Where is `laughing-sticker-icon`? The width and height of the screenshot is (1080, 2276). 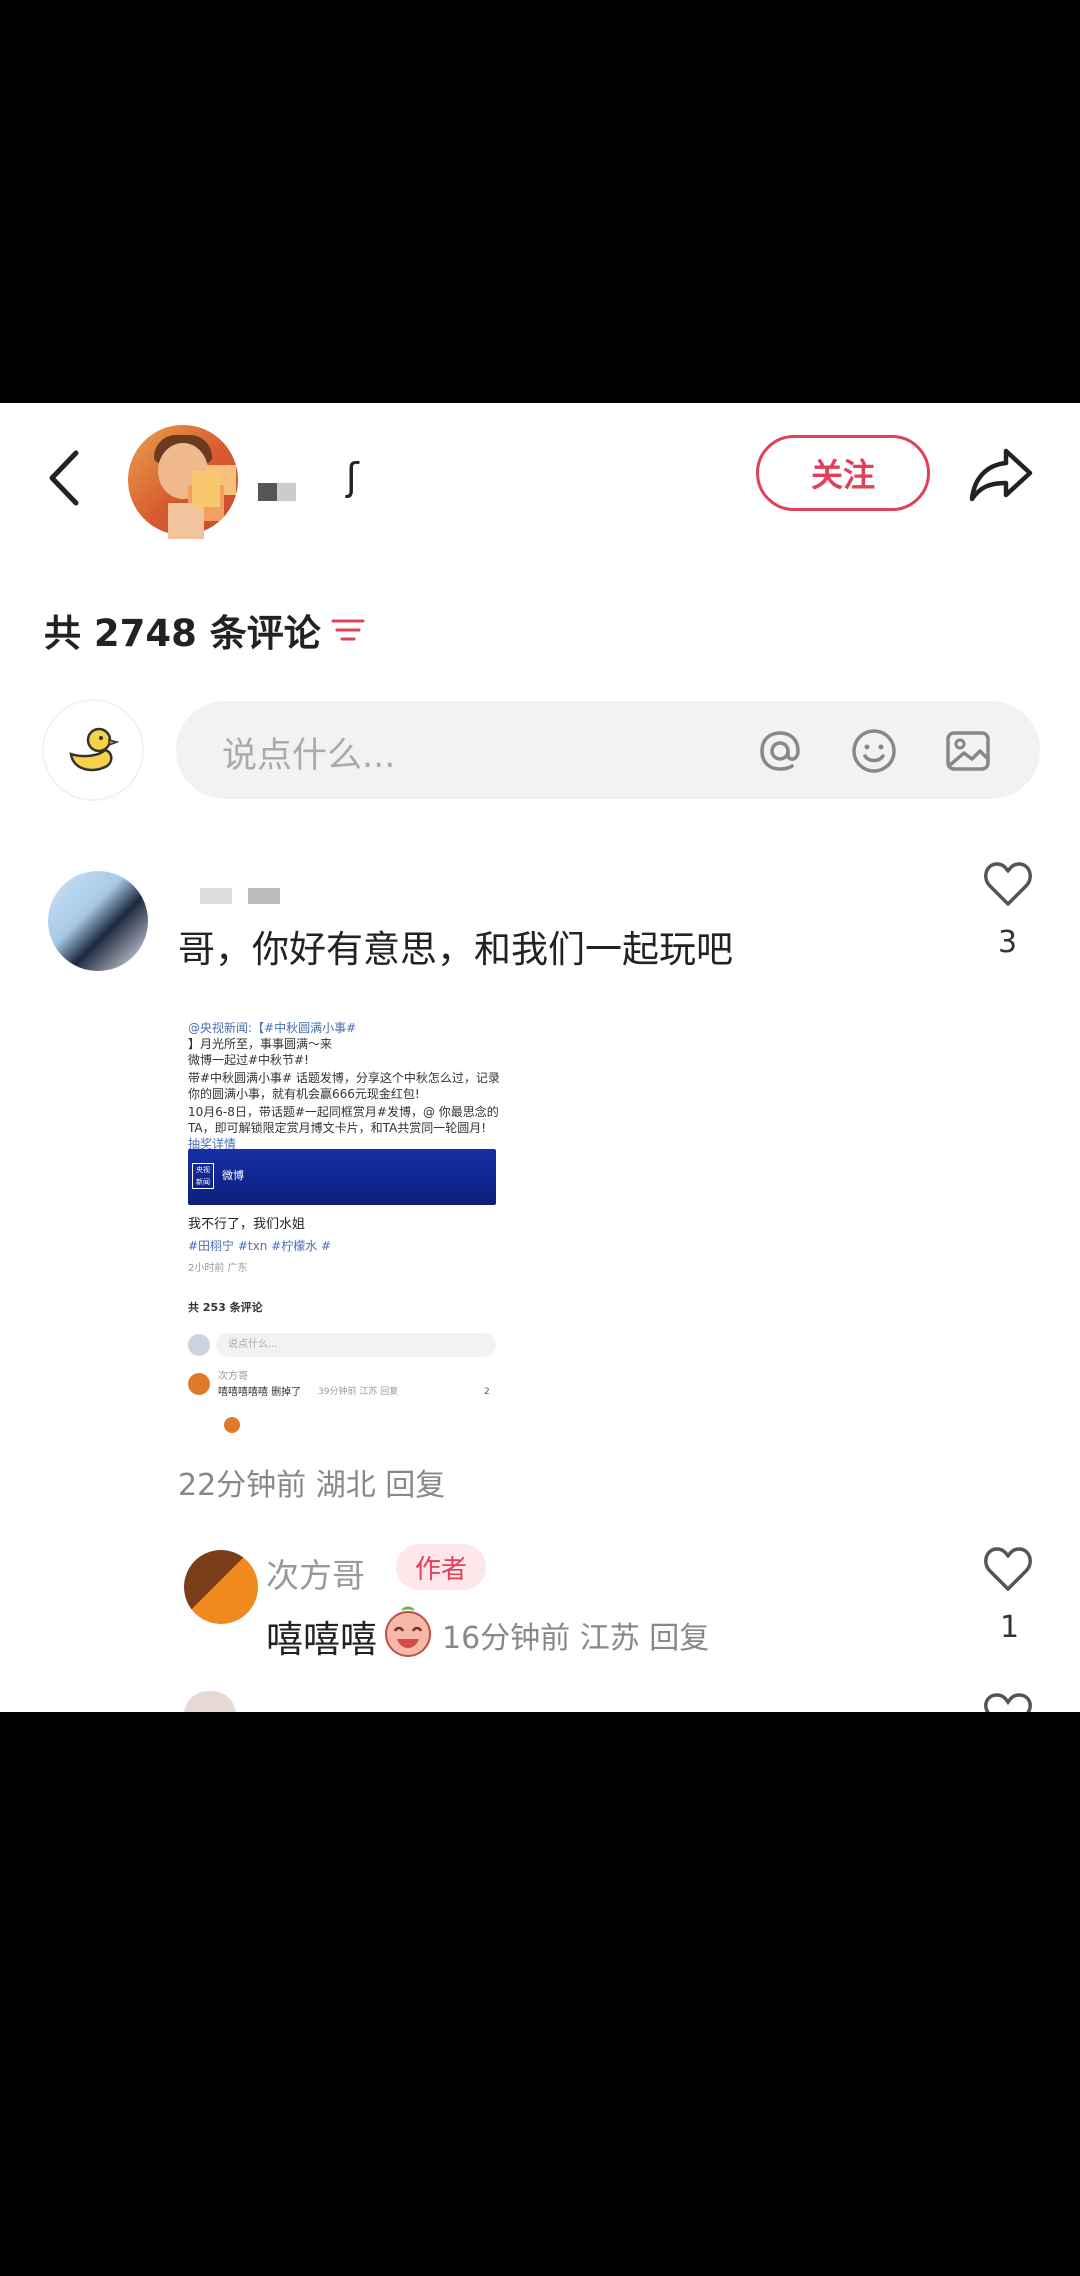
laughing-sticker-icon is located at coordinates (408, 1631).